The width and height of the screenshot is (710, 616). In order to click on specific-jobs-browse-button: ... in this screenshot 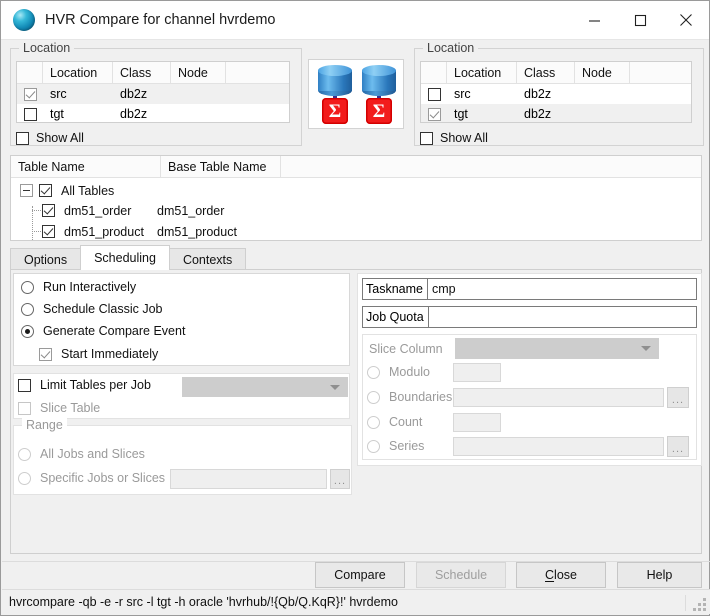, I will do `click(340, 479)`.